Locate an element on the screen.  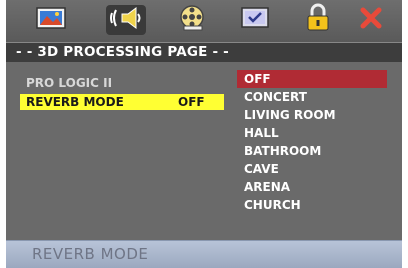
option-label: OFF is located at coordinates (257, 79).